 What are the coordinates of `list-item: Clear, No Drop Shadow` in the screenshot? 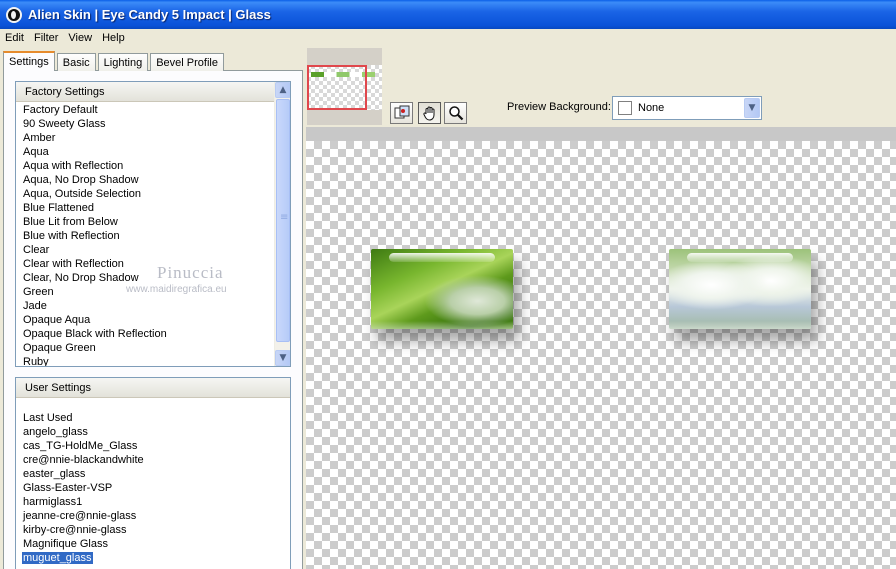 It's located at (156, 278).